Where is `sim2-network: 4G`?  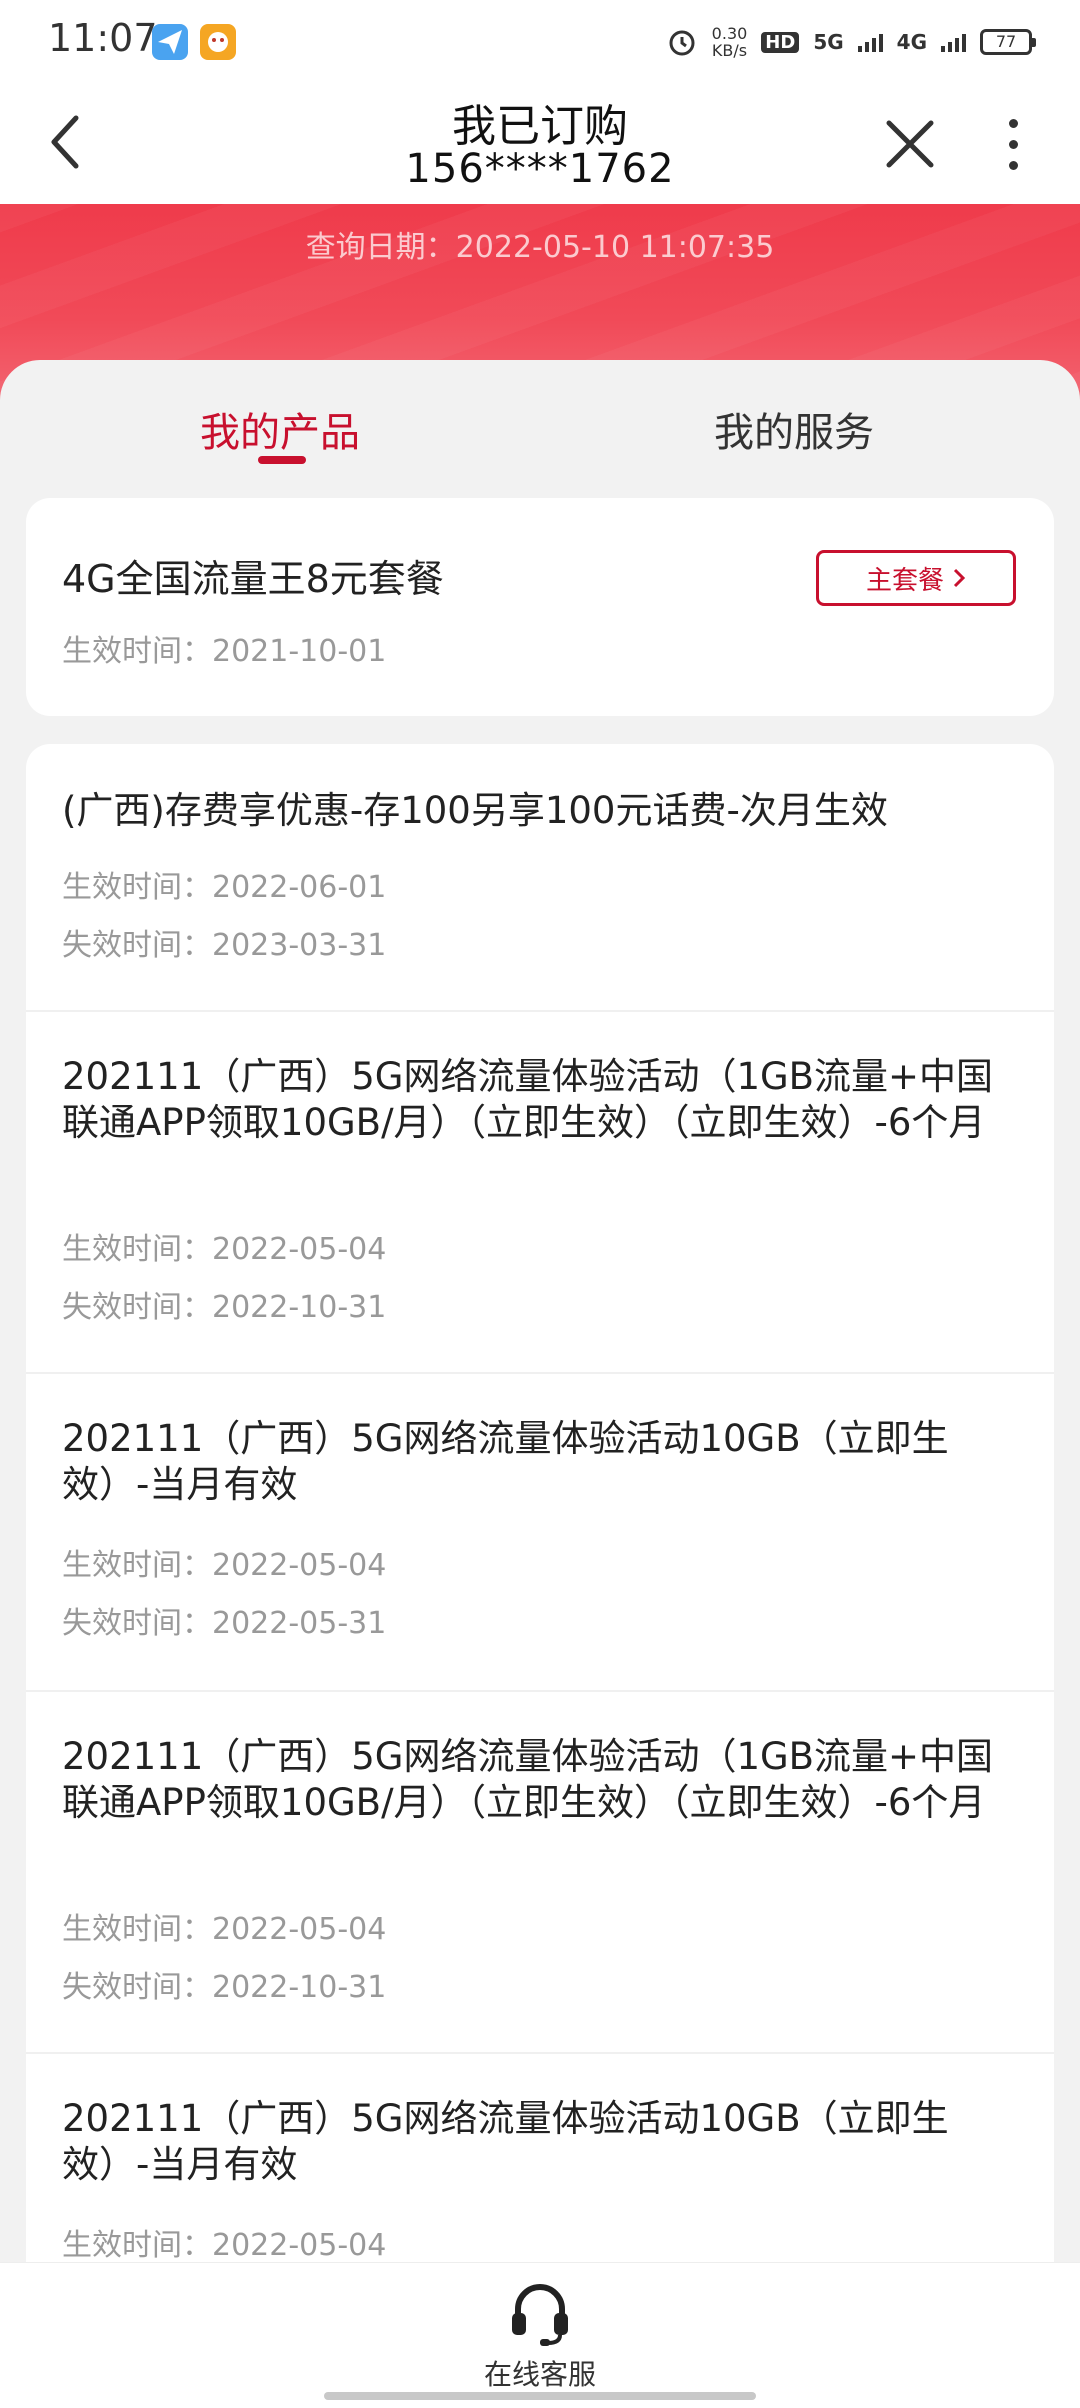 sim2-network: 4G is located at coordinates (911, 42).